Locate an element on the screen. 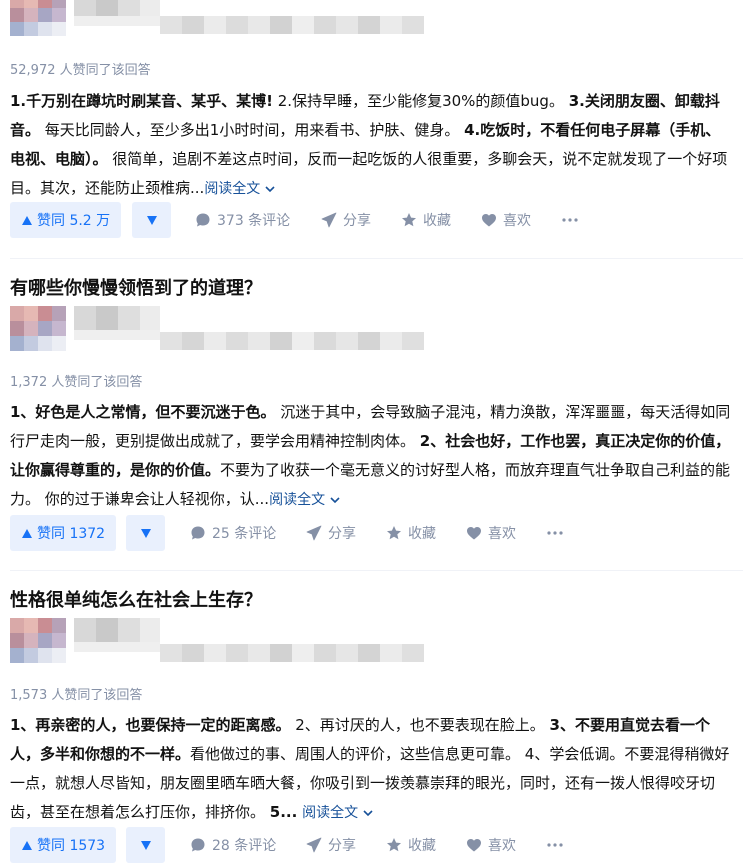 This screenshot has width=753, height=863. upvote-button: 赞同 1372 is located at coordinates (63, 533).